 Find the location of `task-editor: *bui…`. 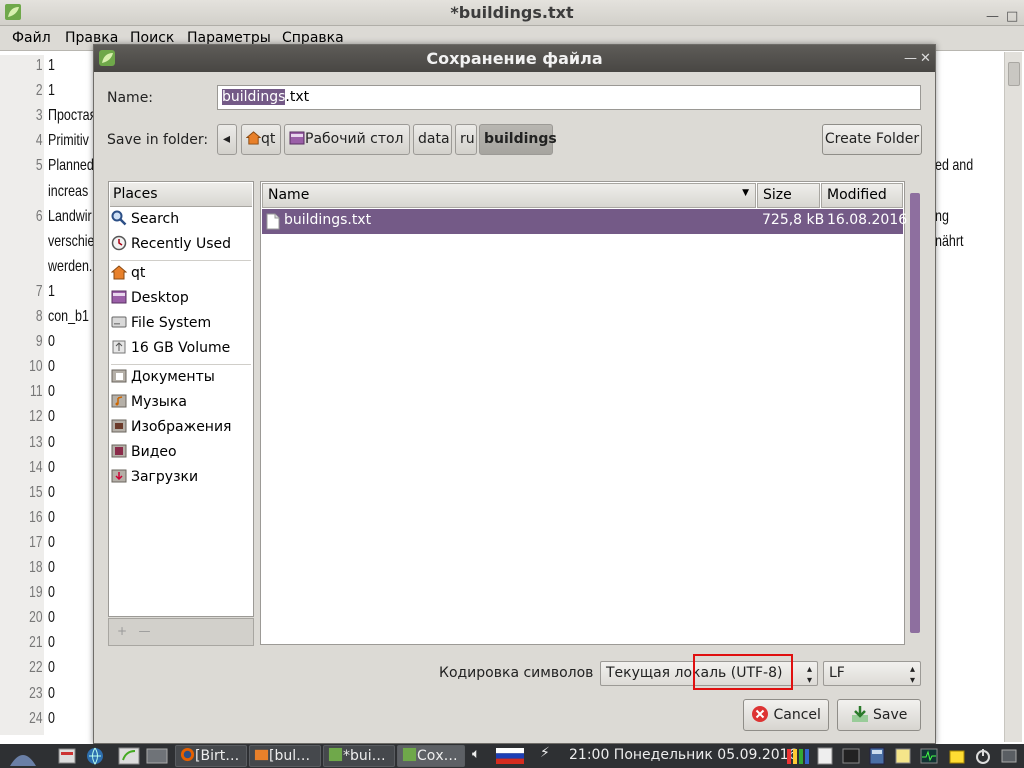

task-editor: *bui… is located at coordinates (359, 756).